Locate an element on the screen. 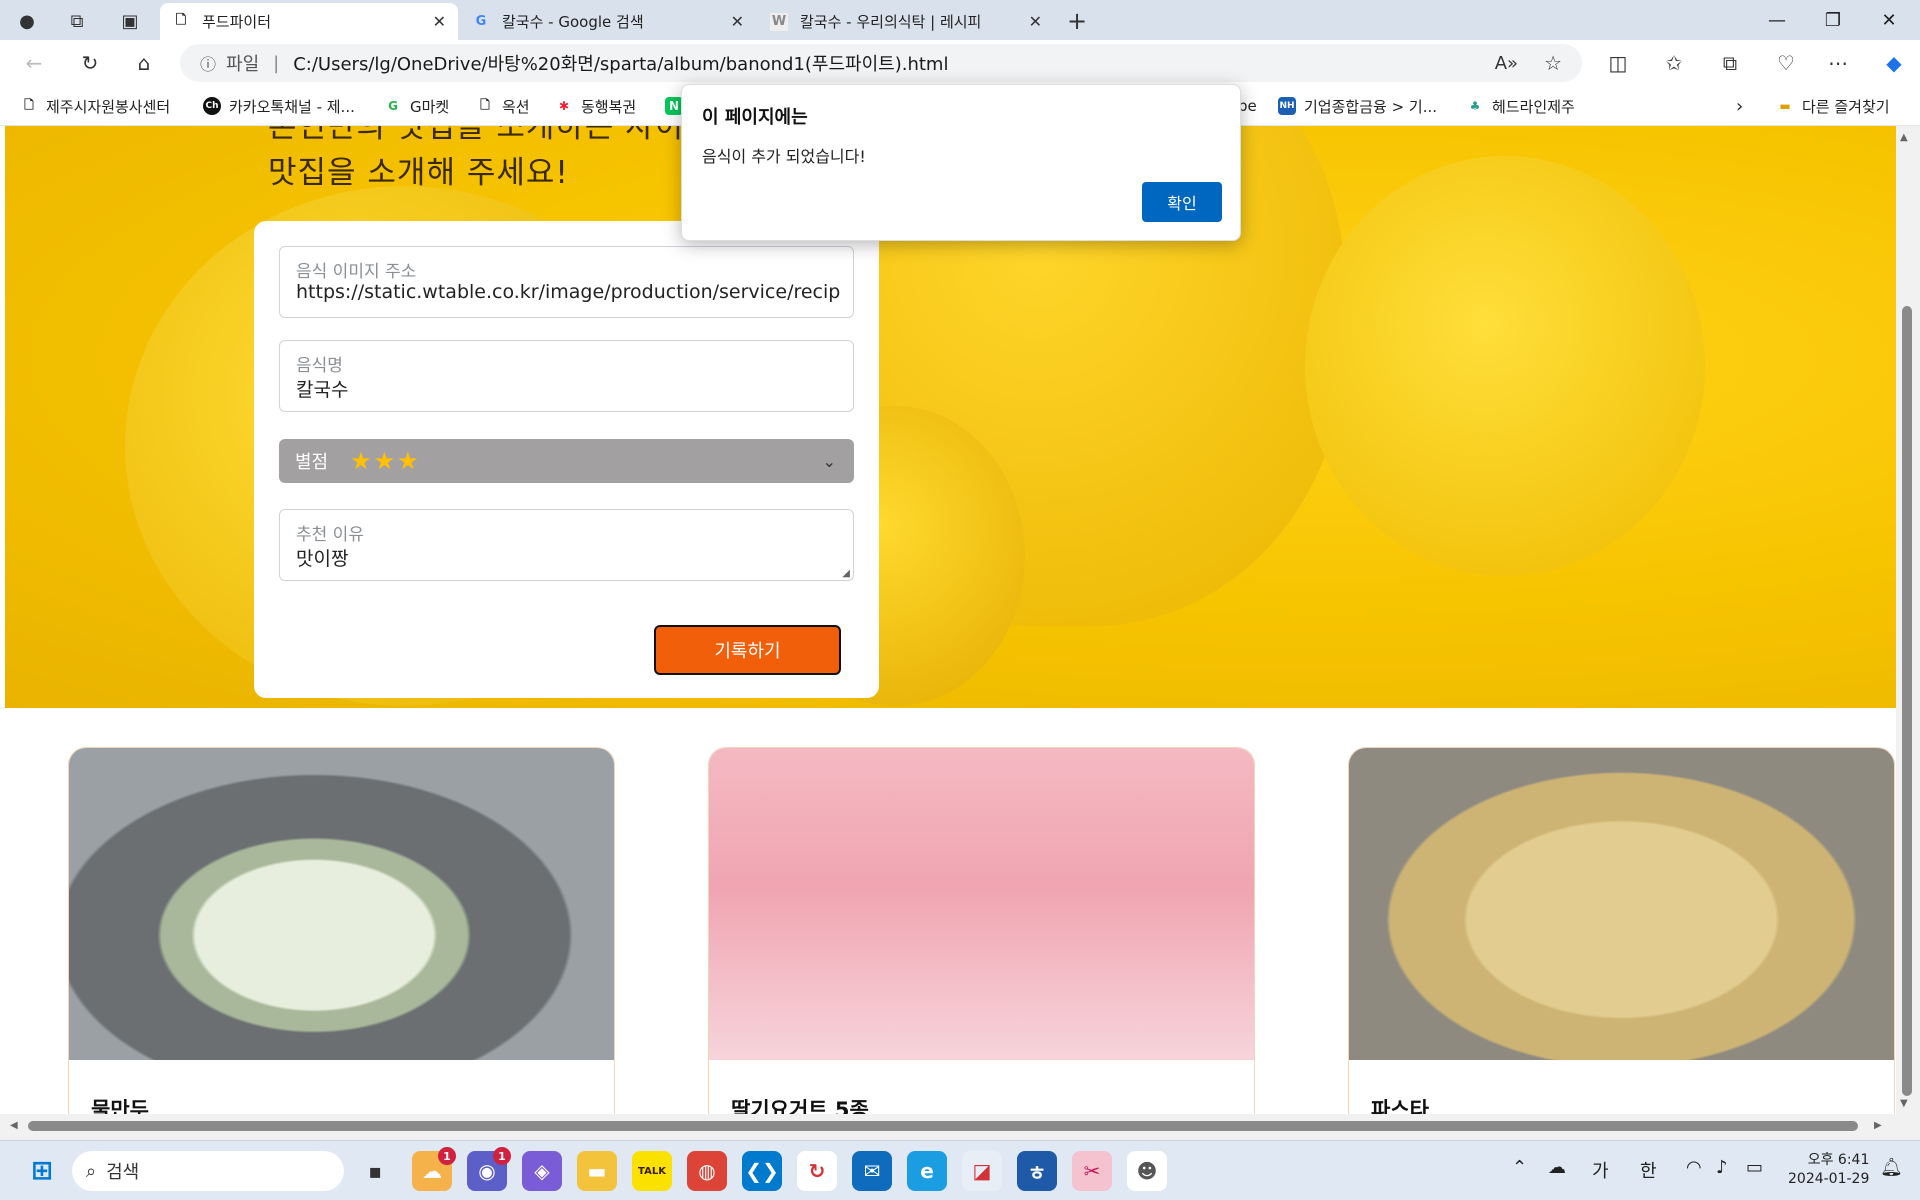 This screenshot has height=1200, width=1920. nh-icon: NH is located at coordinates (1287, 106).